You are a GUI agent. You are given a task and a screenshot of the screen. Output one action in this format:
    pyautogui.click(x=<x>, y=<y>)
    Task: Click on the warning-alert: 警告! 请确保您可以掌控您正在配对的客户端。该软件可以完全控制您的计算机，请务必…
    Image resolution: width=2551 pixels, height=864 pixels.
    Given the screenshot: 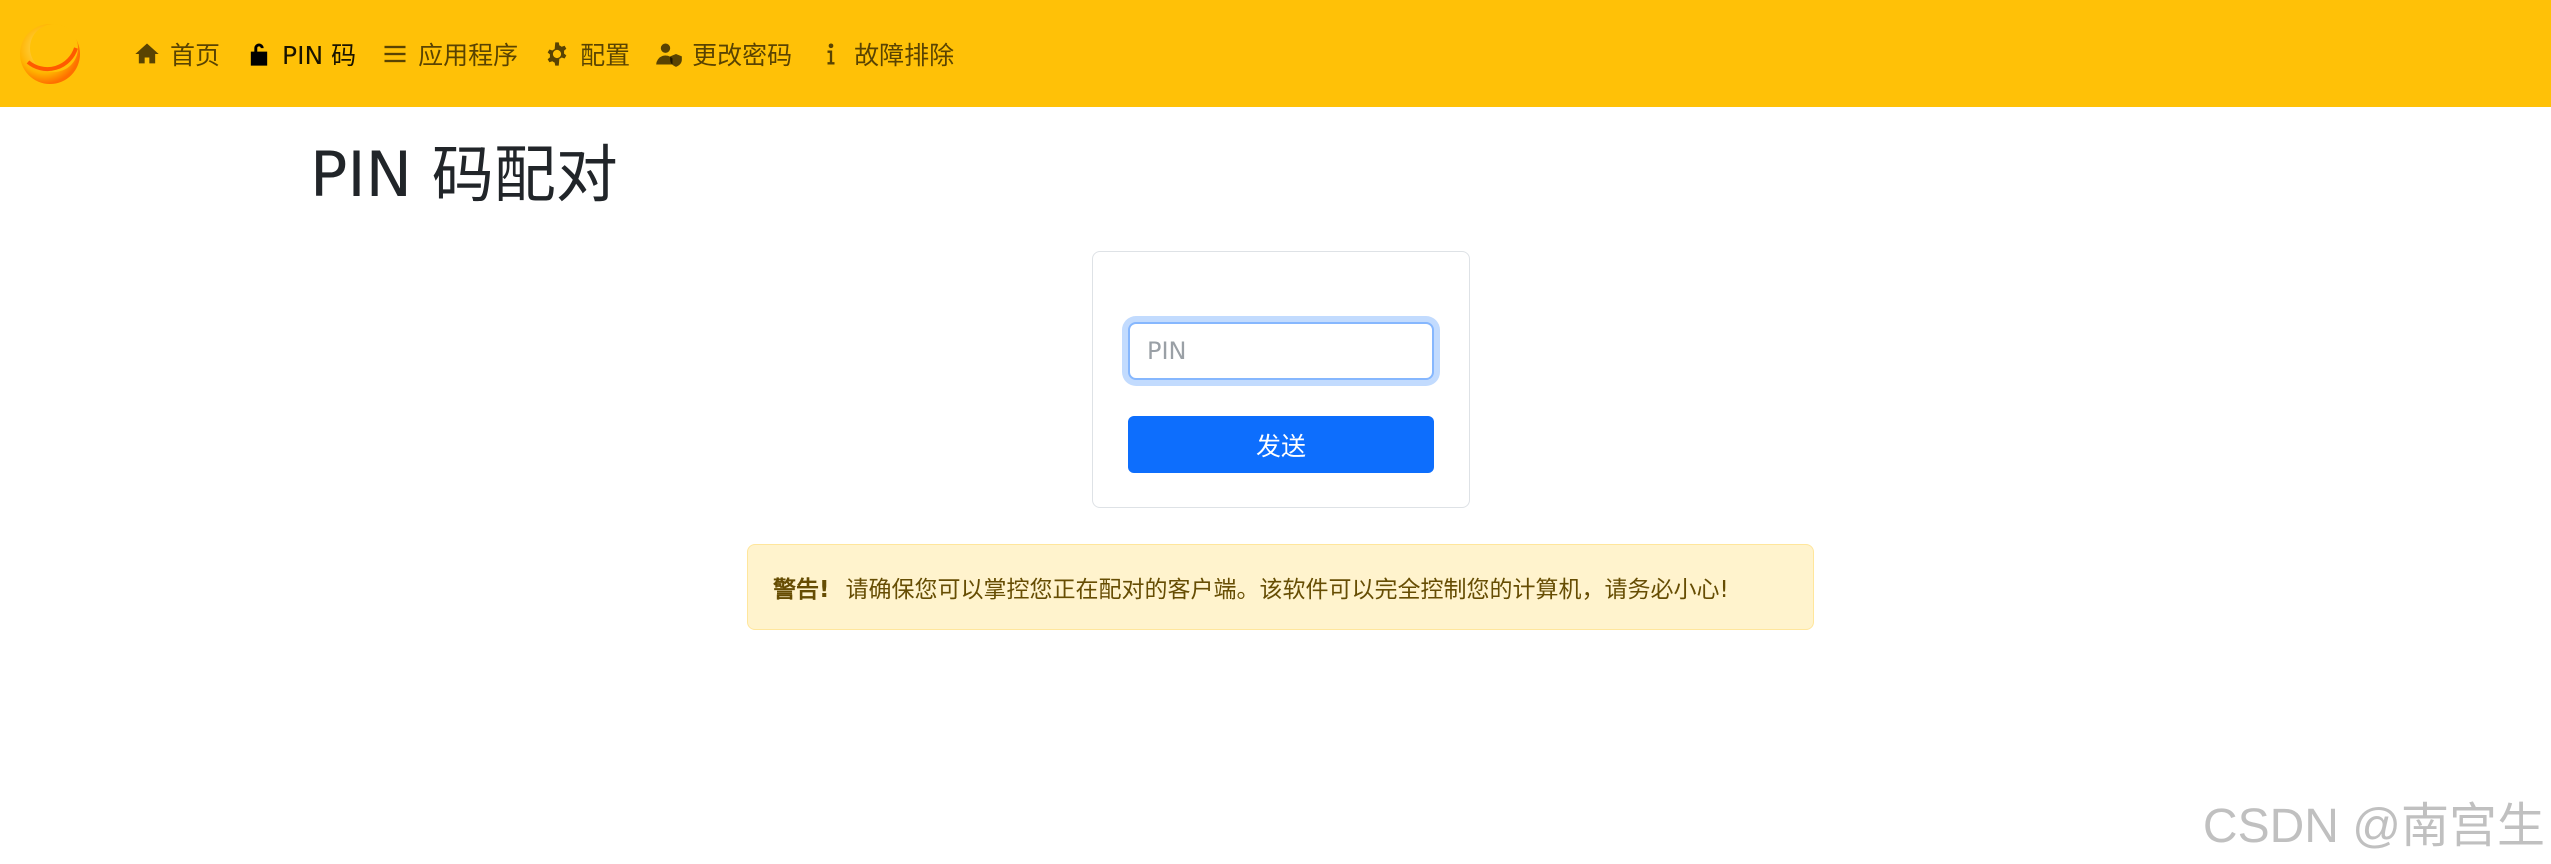 What is the action you would take?
    pyautogui.click(x=1280, y=587)
    